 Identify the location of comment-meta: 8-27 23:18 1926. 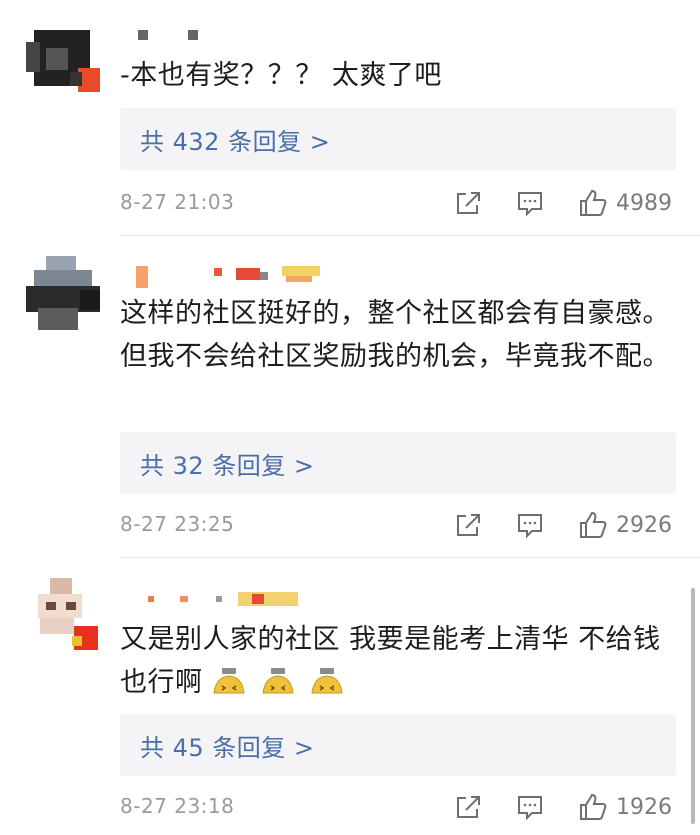
(400, 808).